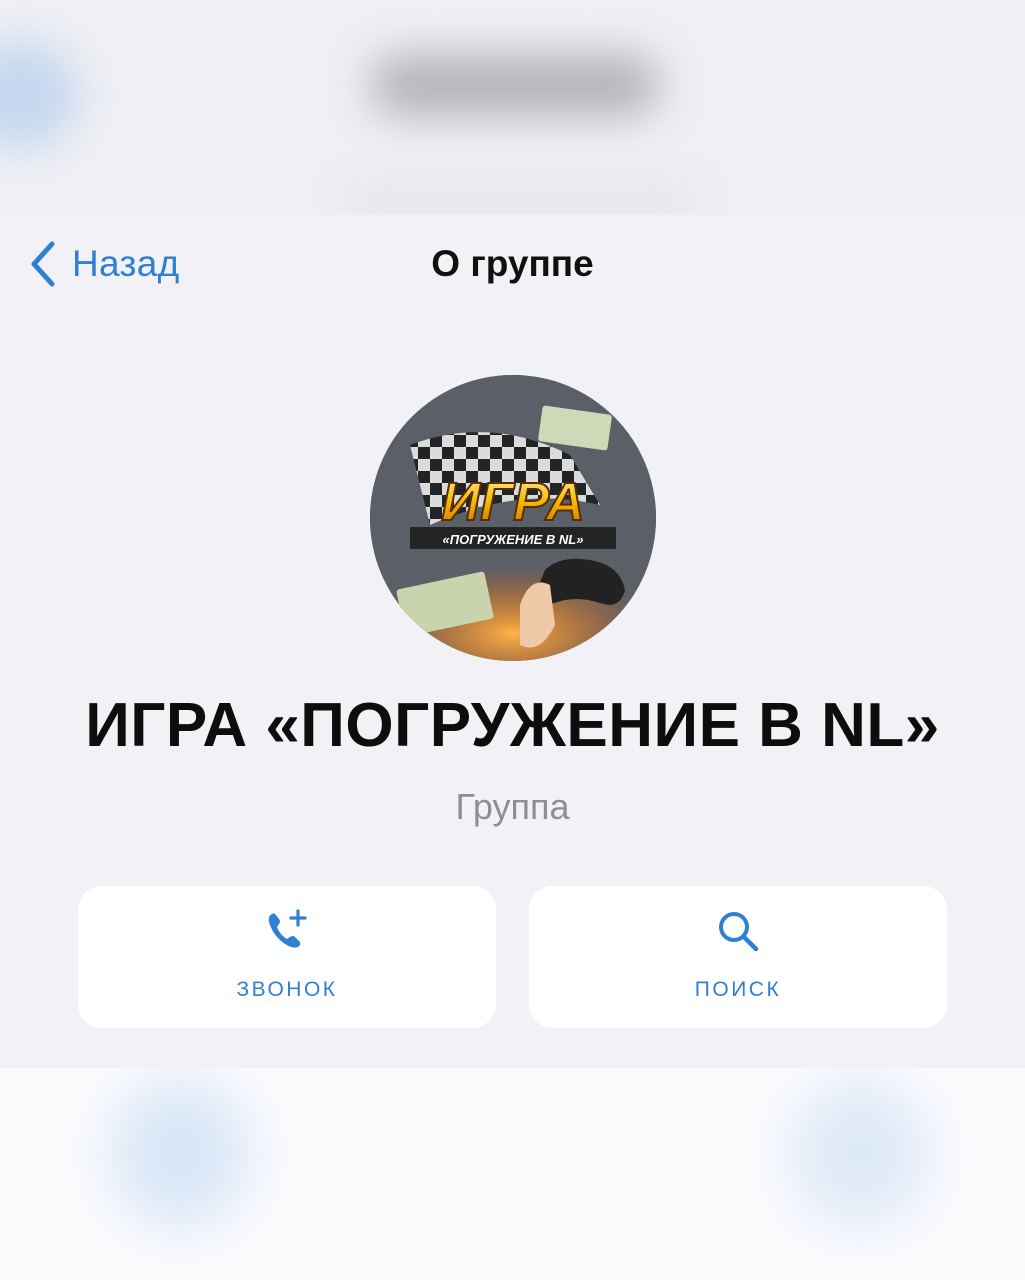  I want to click on call-label: ЗВОНОК, so click(287, 989).